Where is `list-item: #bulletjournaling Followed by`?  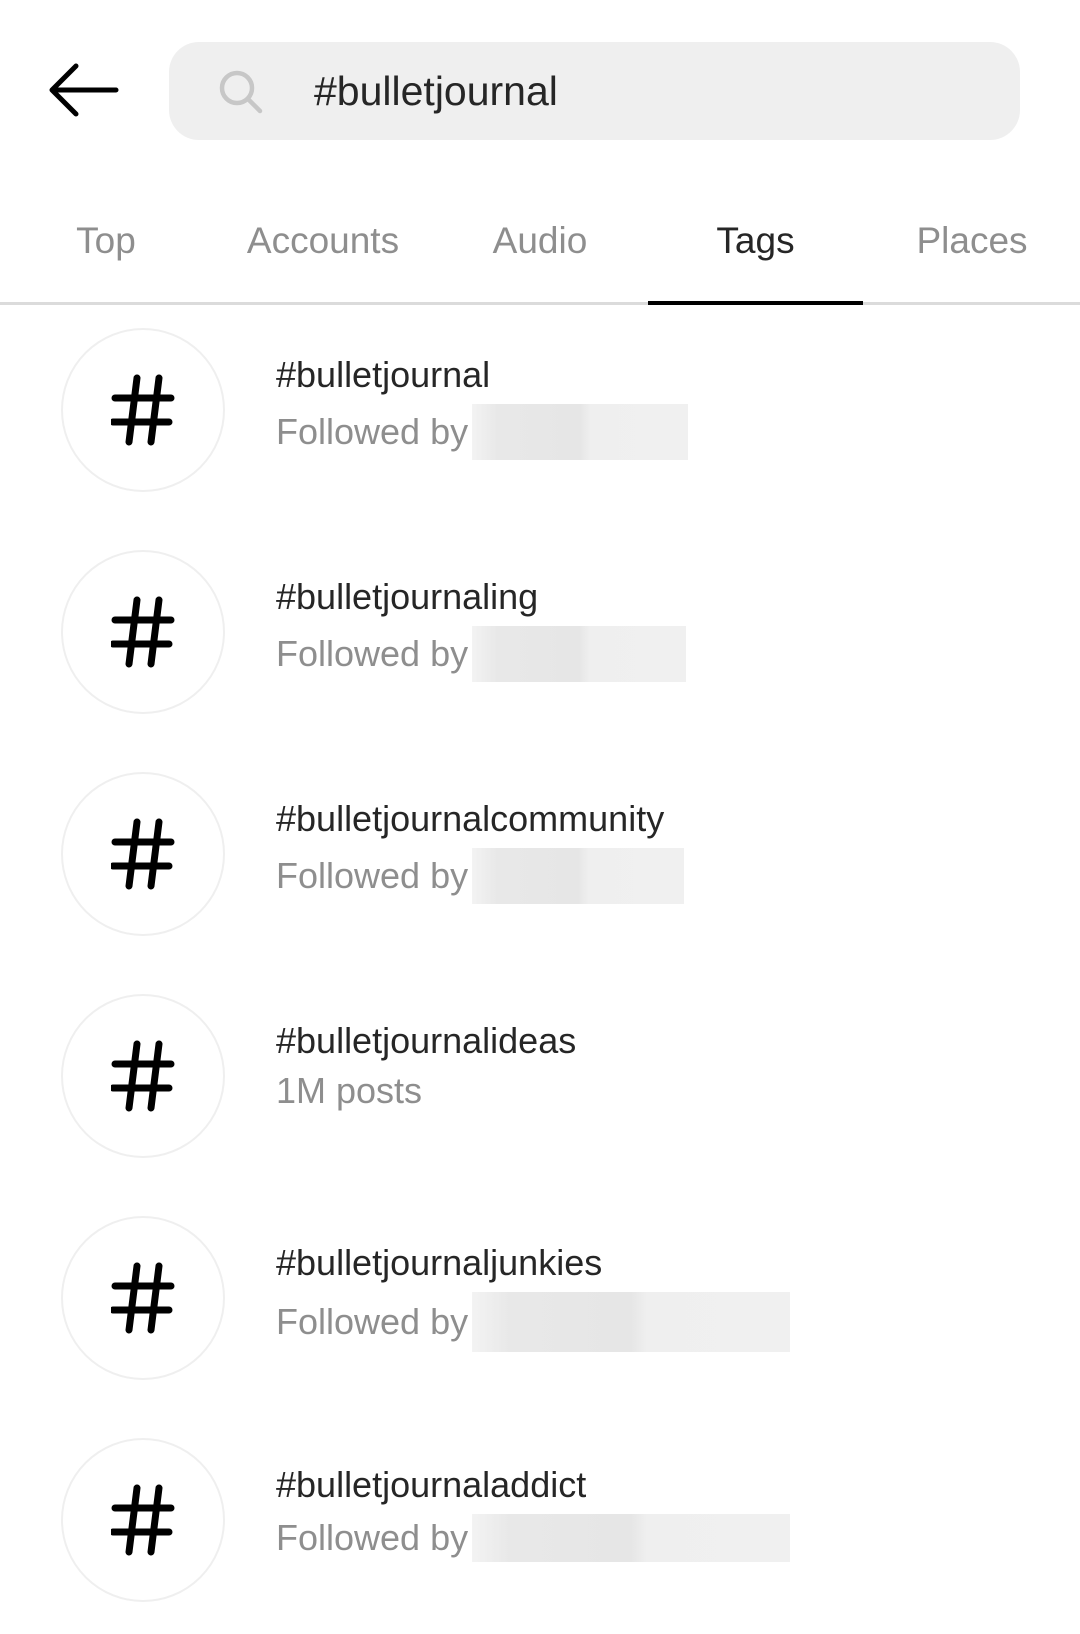 list-item: #bulletjournaling Followed by is located at coordinates (540, 633).